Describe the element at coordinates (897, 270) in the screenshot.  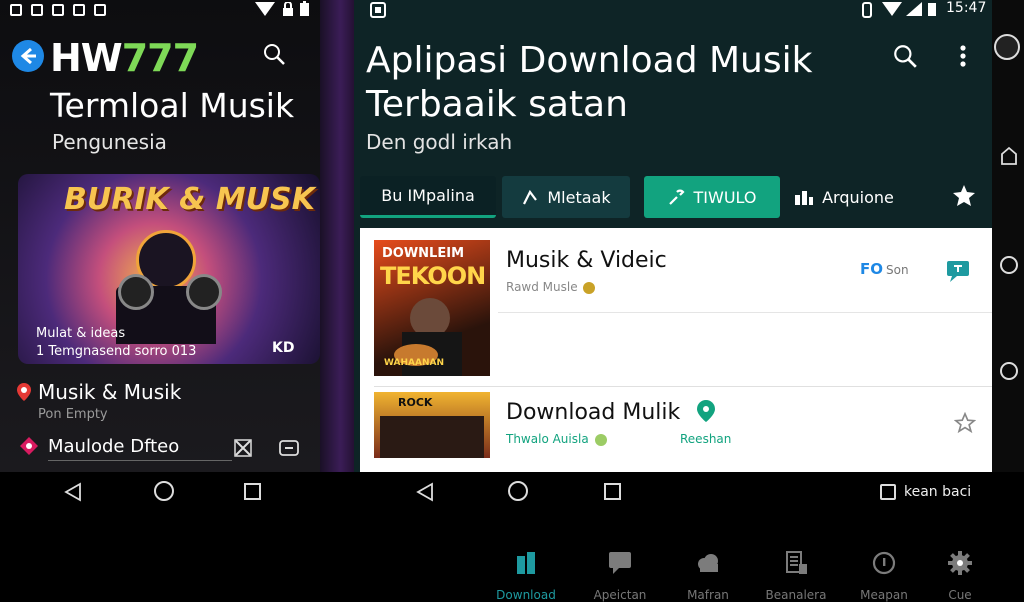
I see `tag-label: Son` at that location.